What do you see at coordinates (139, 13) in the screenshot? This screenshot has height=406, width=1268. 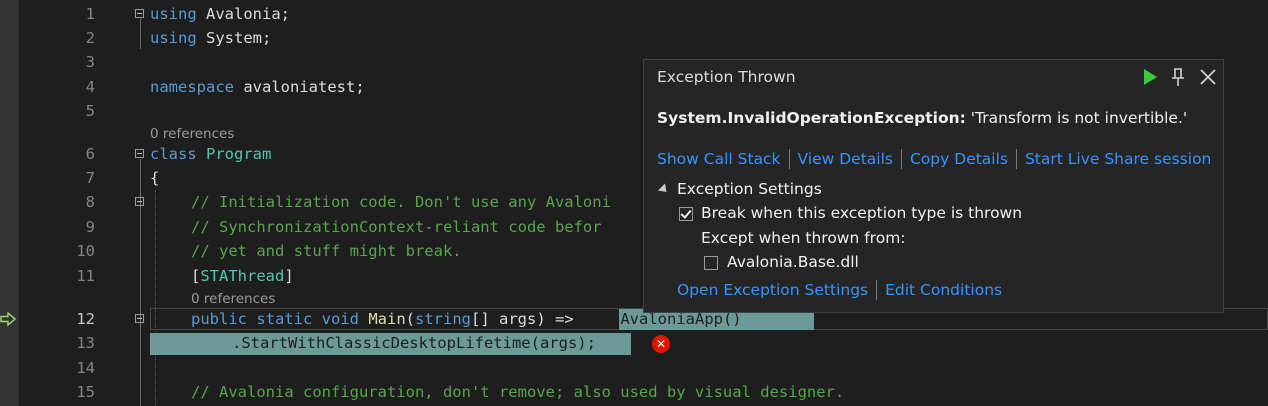 I see `collapse-using-icon` at bounding box center [139, 13].